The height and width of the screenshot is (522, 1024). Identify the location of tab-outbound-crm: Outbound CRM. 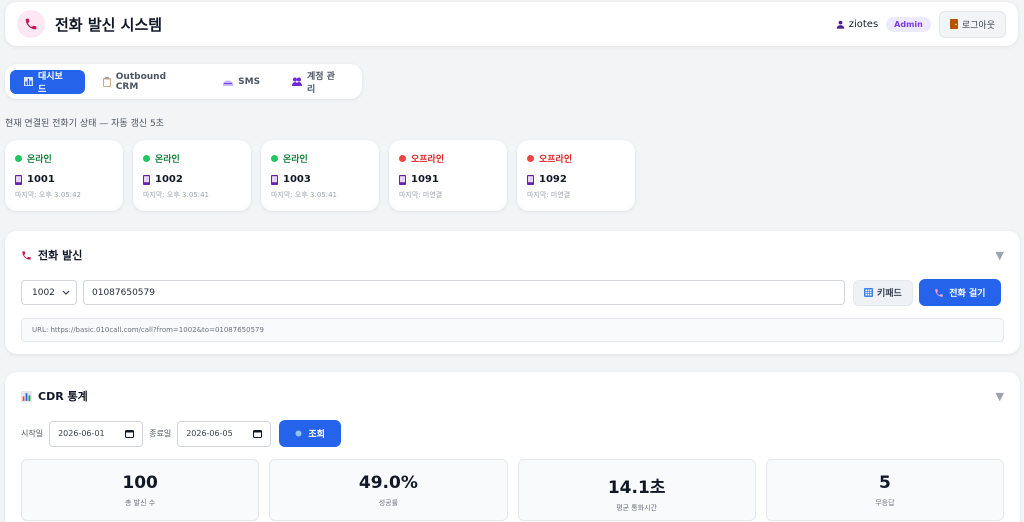
(147, 82).